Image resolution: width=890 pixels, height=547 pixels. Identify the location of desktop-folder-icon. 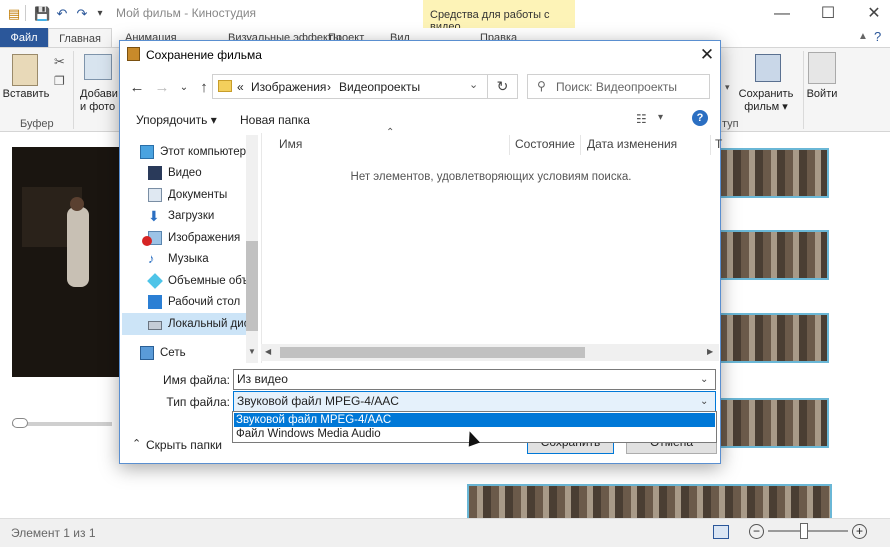
(155, 302).